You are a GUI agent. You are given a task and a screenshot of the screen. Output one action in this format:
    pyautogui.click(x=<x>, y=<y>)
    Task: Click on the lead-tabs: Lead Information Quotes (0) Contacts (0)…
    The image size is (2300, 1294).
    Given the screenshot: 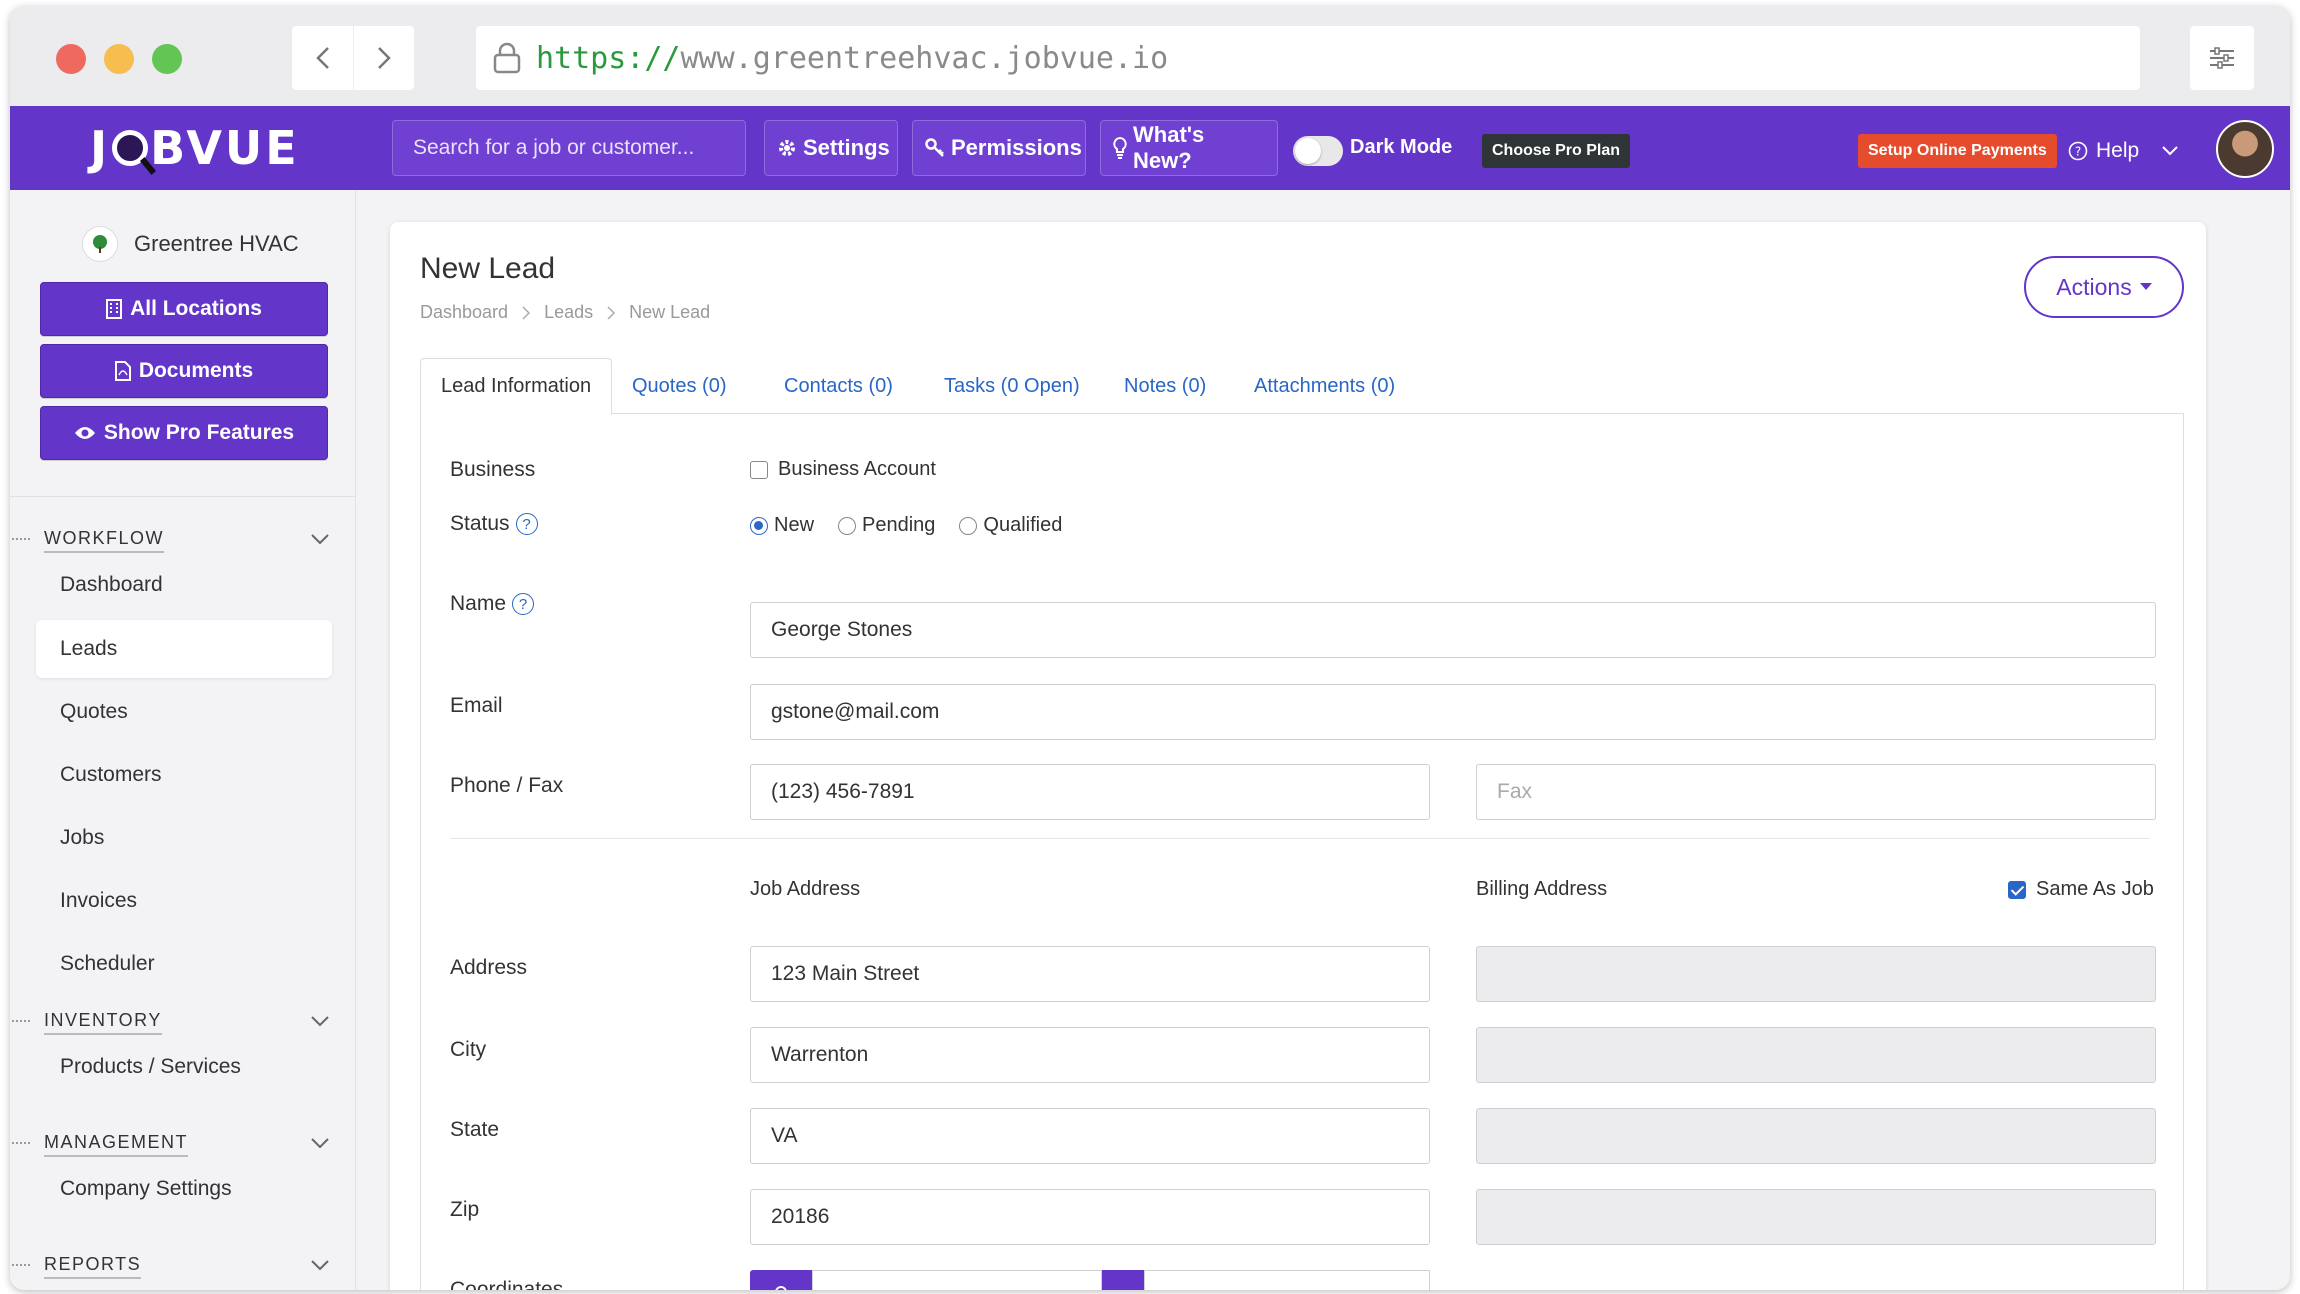 What is the action you would take?
    pyautogui.click(x=1302, y=386)
    